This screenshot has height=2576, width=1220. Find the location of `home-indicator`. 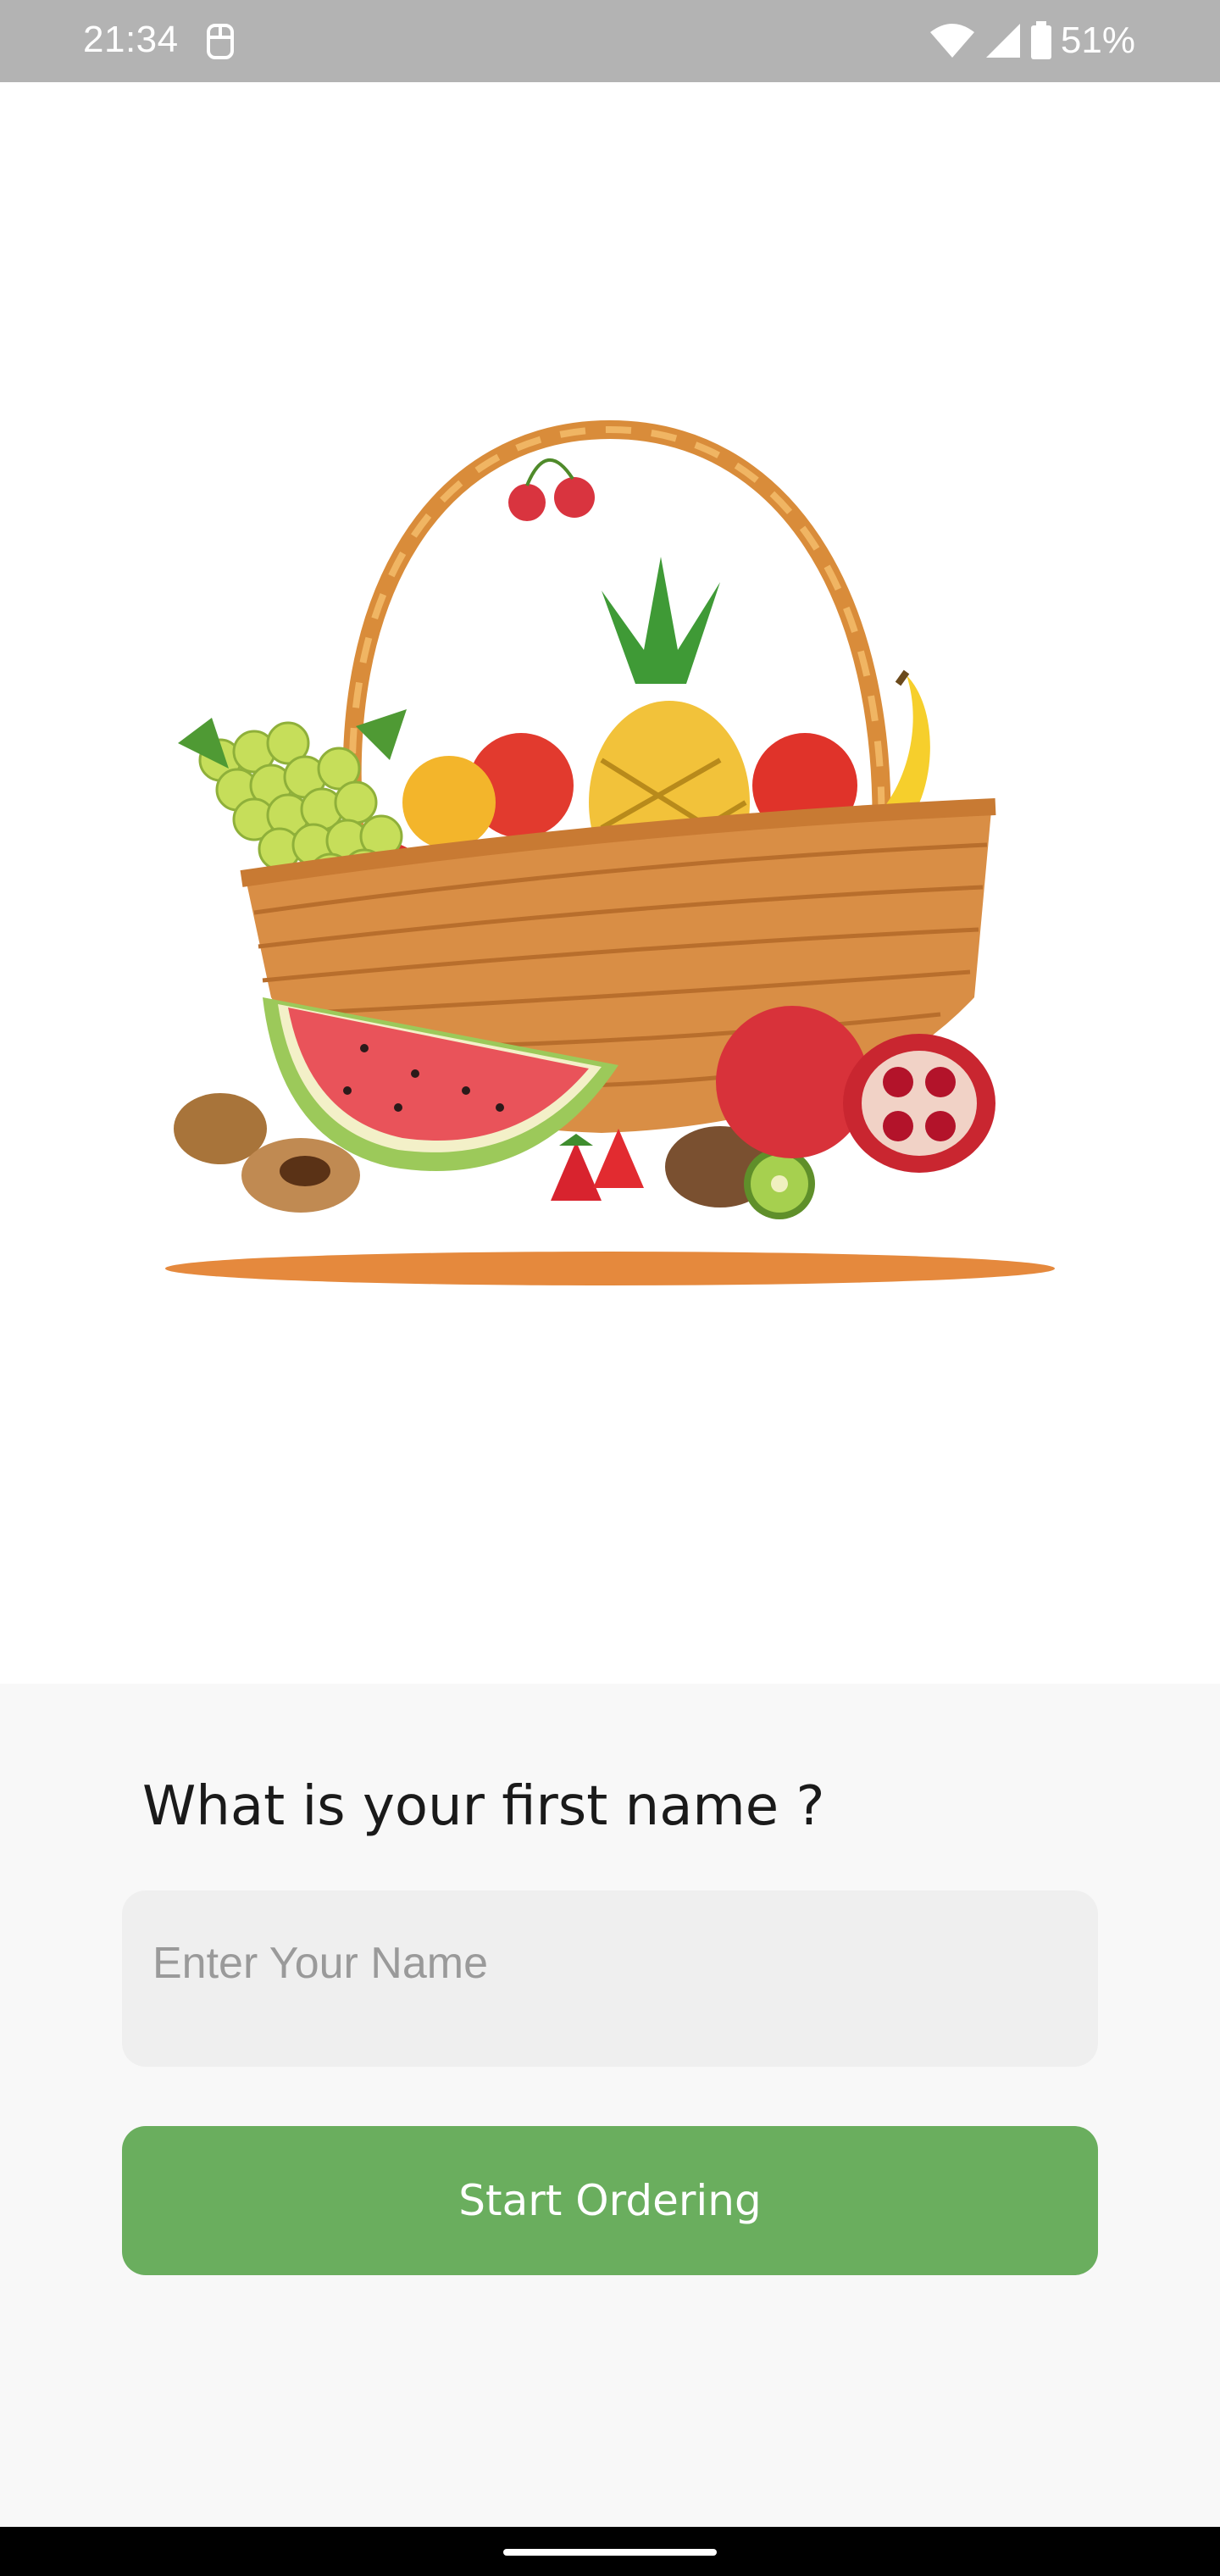

home-indicator is located at coordinates (610, 2552).